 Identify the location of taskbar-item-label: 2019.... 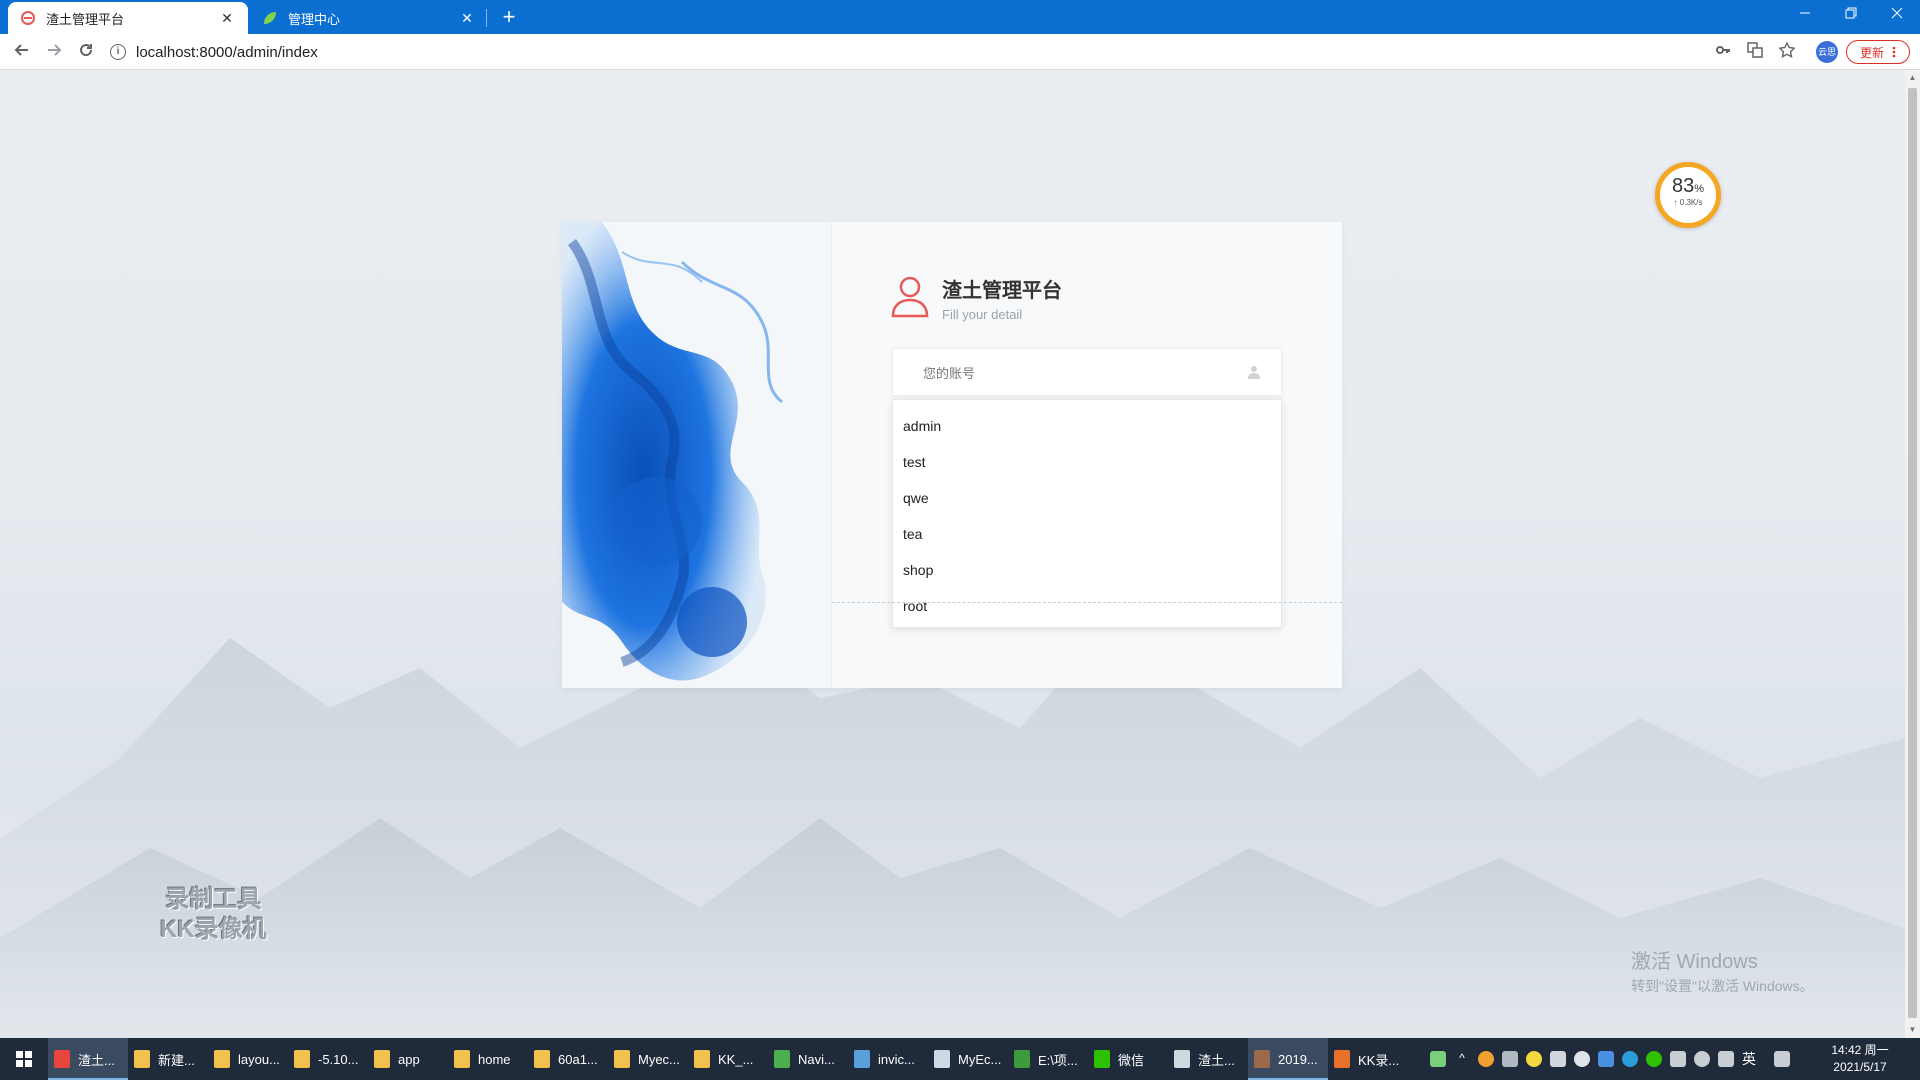
(1298, 1059).